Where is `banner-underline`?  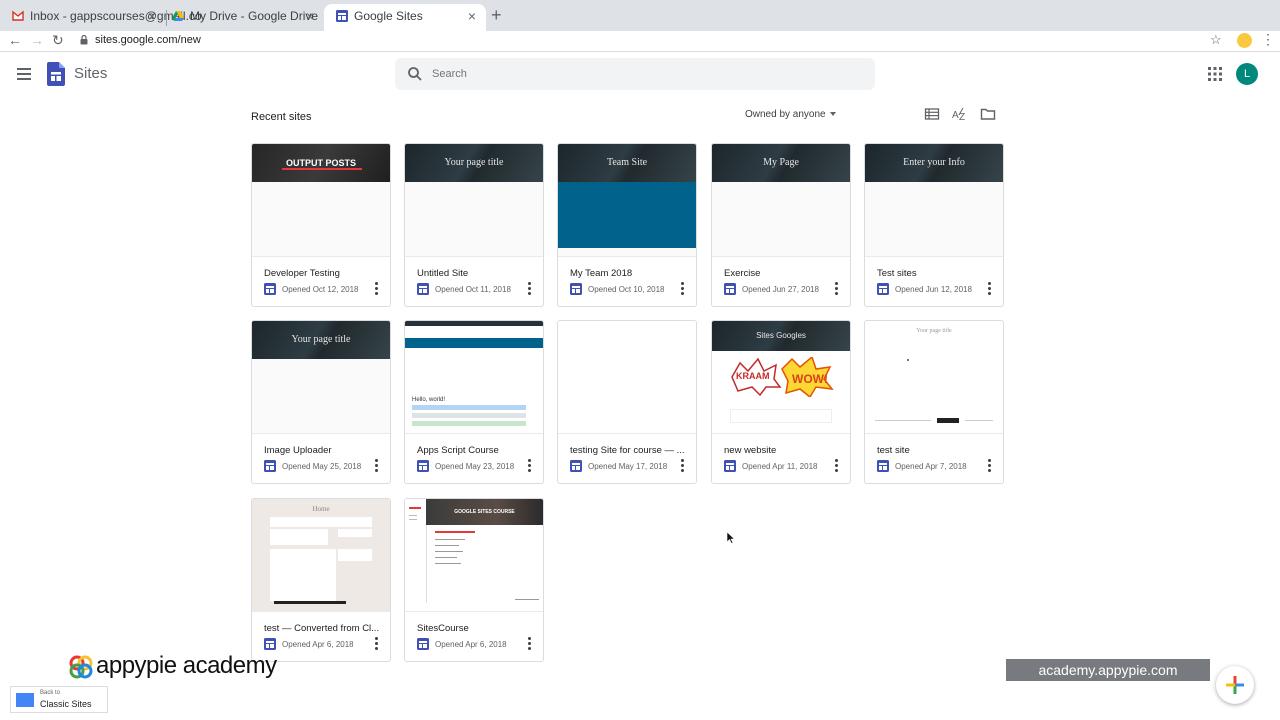 banner-underline is located at coordinates (322, 169).